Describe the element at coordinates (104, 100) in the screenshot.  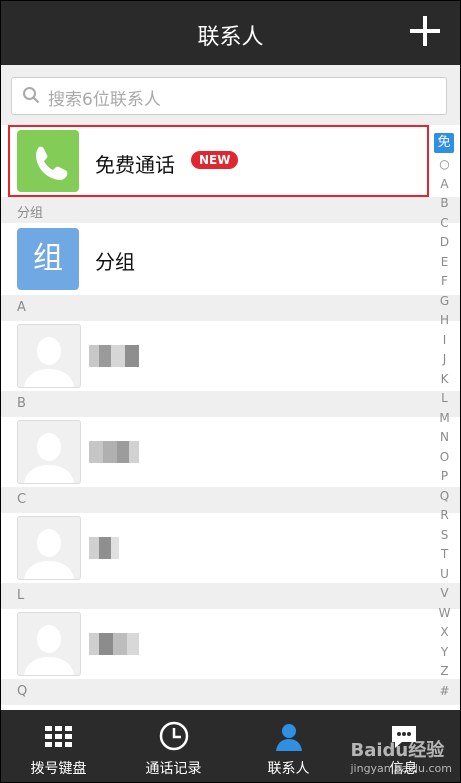
I see `search-placeholder: 搜索6位联系人` at that location.